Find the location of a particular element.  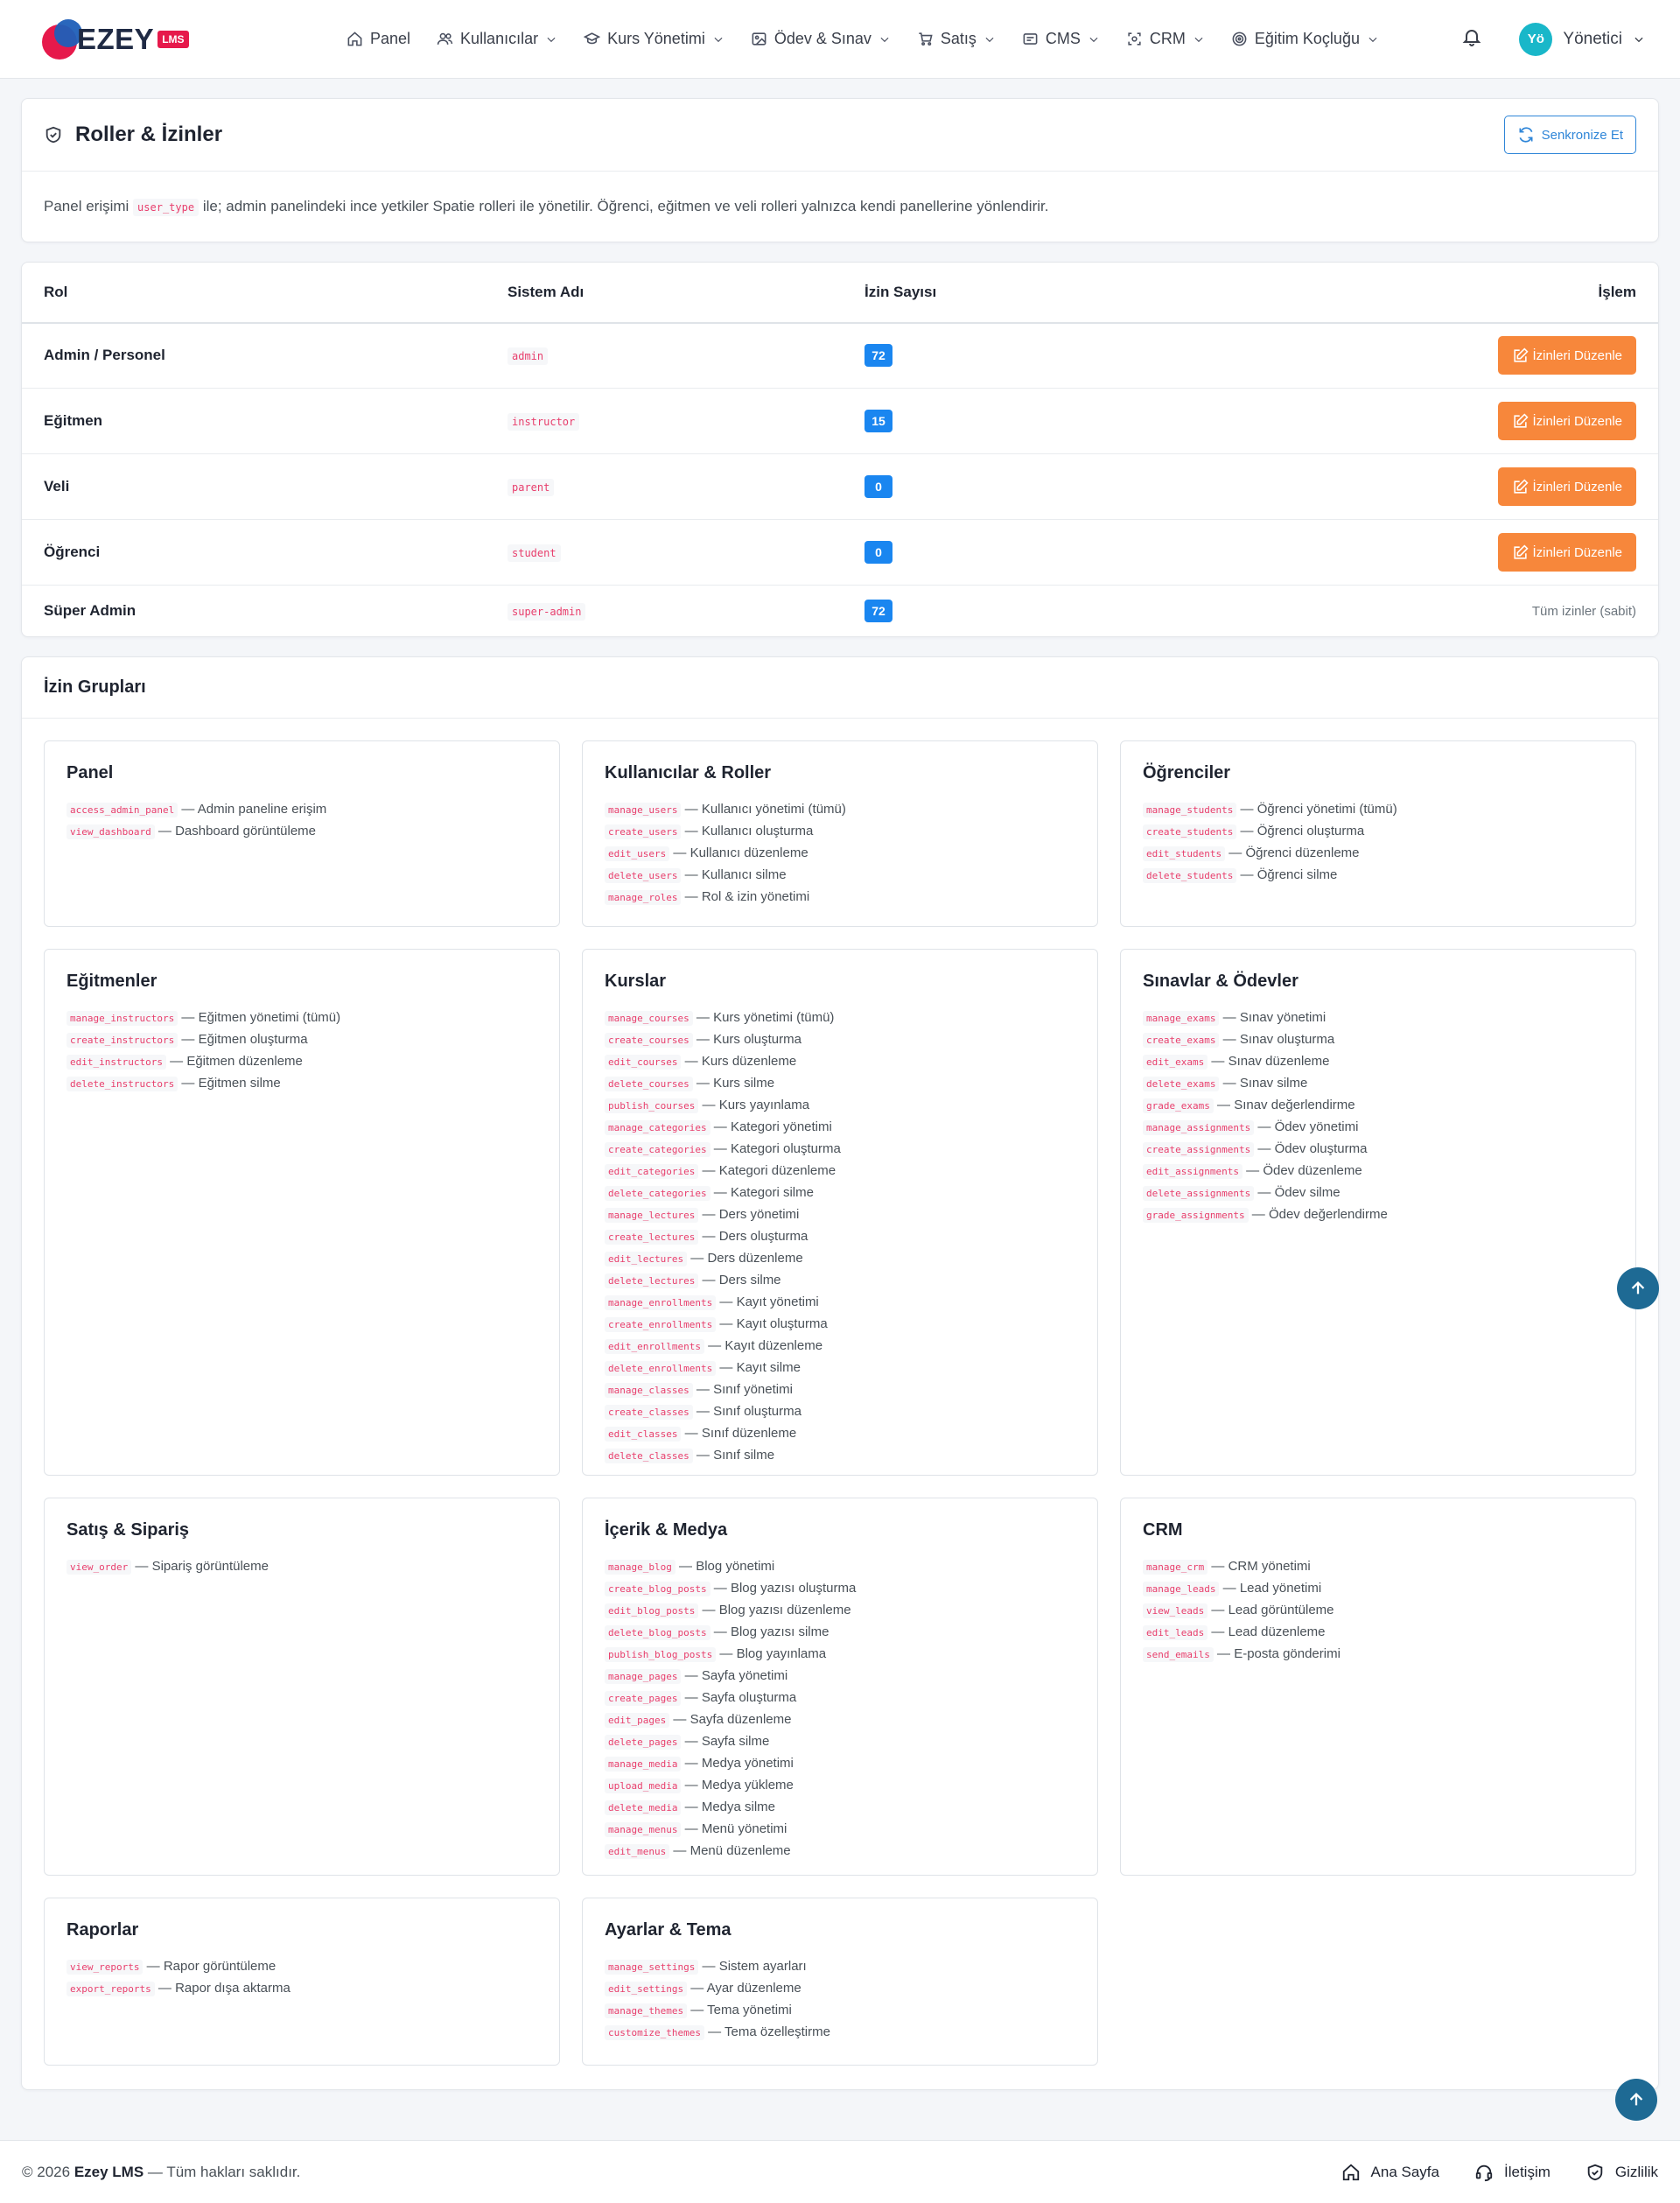

permission-description: Medya silme is located at coordinates (738, 1806).